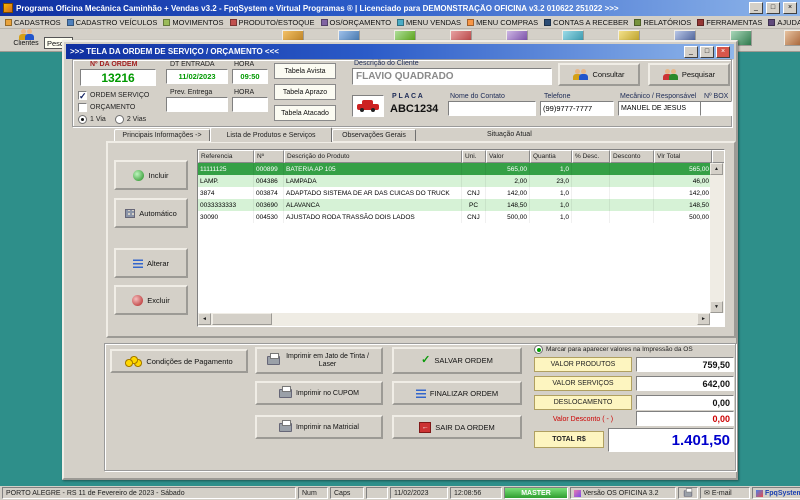 This screenshot has width=800, height=500. What do you see at coordinates (583, 383) in the screenshot?
I see `valor-servicos-label: VALOR SERVIÇOS` at bounding box center [583, 383].